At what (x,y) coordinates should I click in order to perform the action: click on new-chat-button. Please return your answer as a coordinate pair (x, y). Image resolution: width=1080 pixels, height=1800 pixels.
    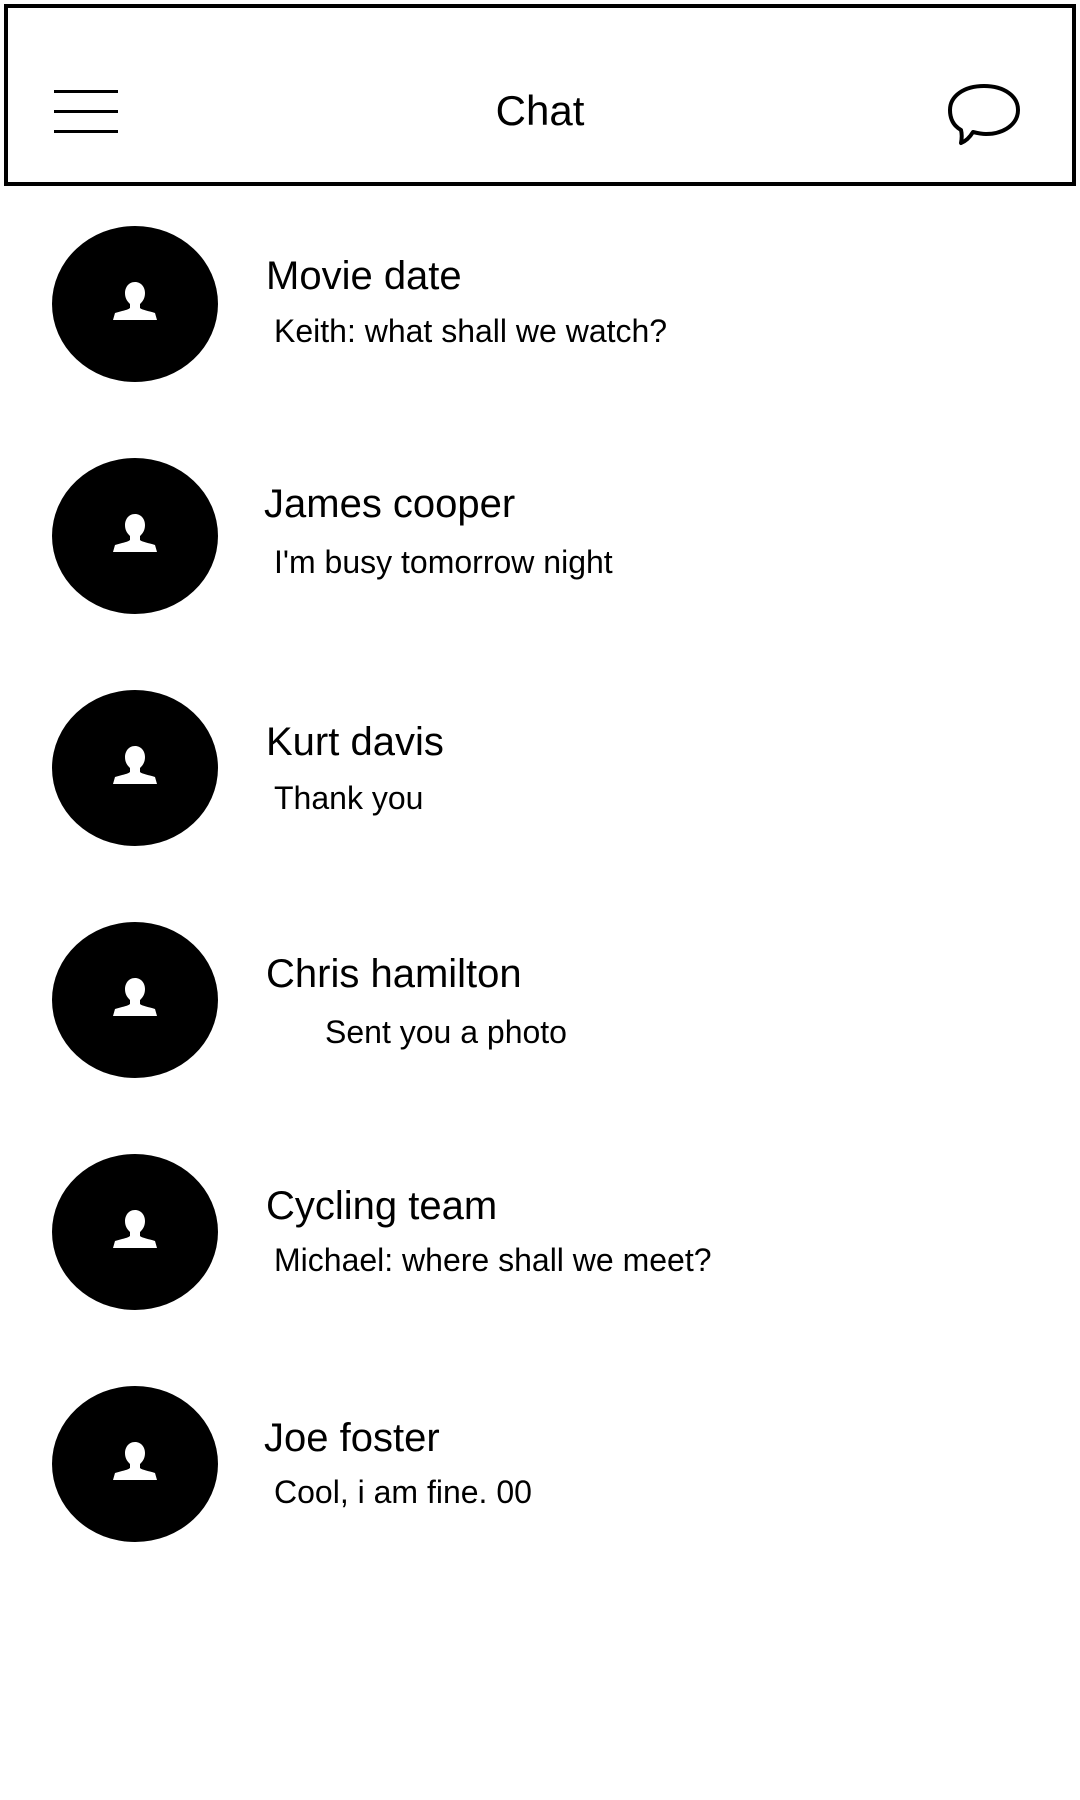
    Looking at the image, I should click on (984, 114).